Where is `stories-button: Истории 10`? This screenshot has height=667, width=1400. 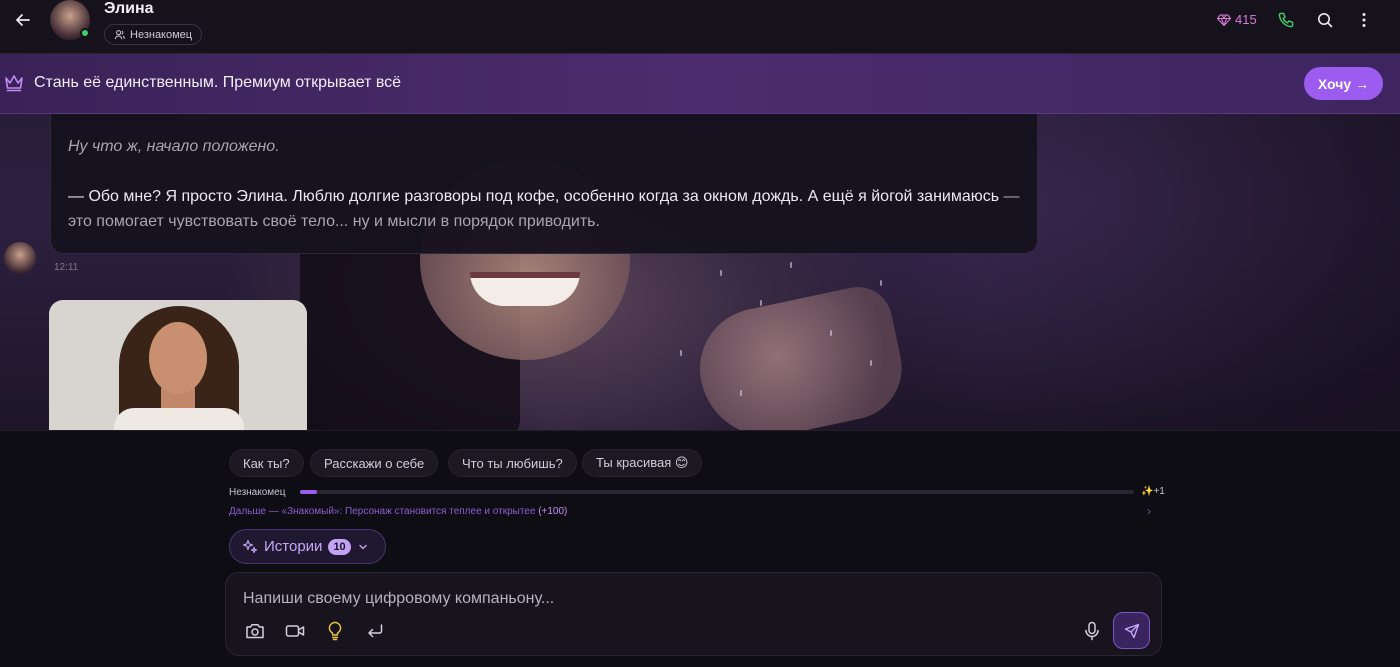
stories-button: Истории 10 is located at coordinates (307, 546).